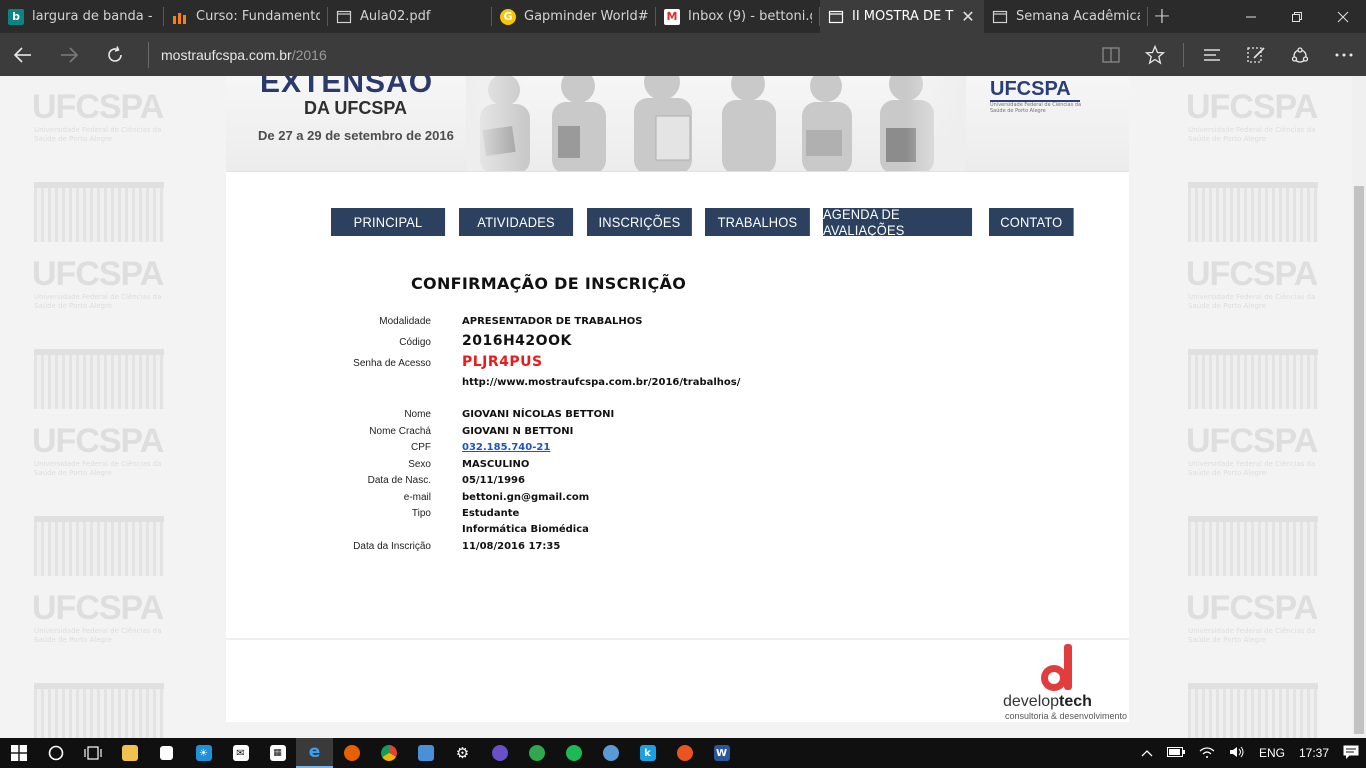 This screenshot has width=1366, height=768. I want to click on row-inscricao: Data da Inscrição 11/08/2016 17:35, so click(677, 546).